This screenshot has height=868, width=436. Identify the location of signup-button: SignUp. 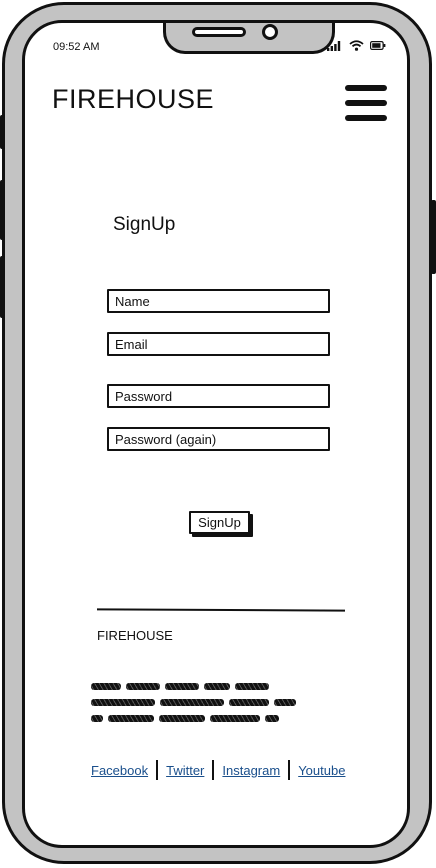
(219, 522).